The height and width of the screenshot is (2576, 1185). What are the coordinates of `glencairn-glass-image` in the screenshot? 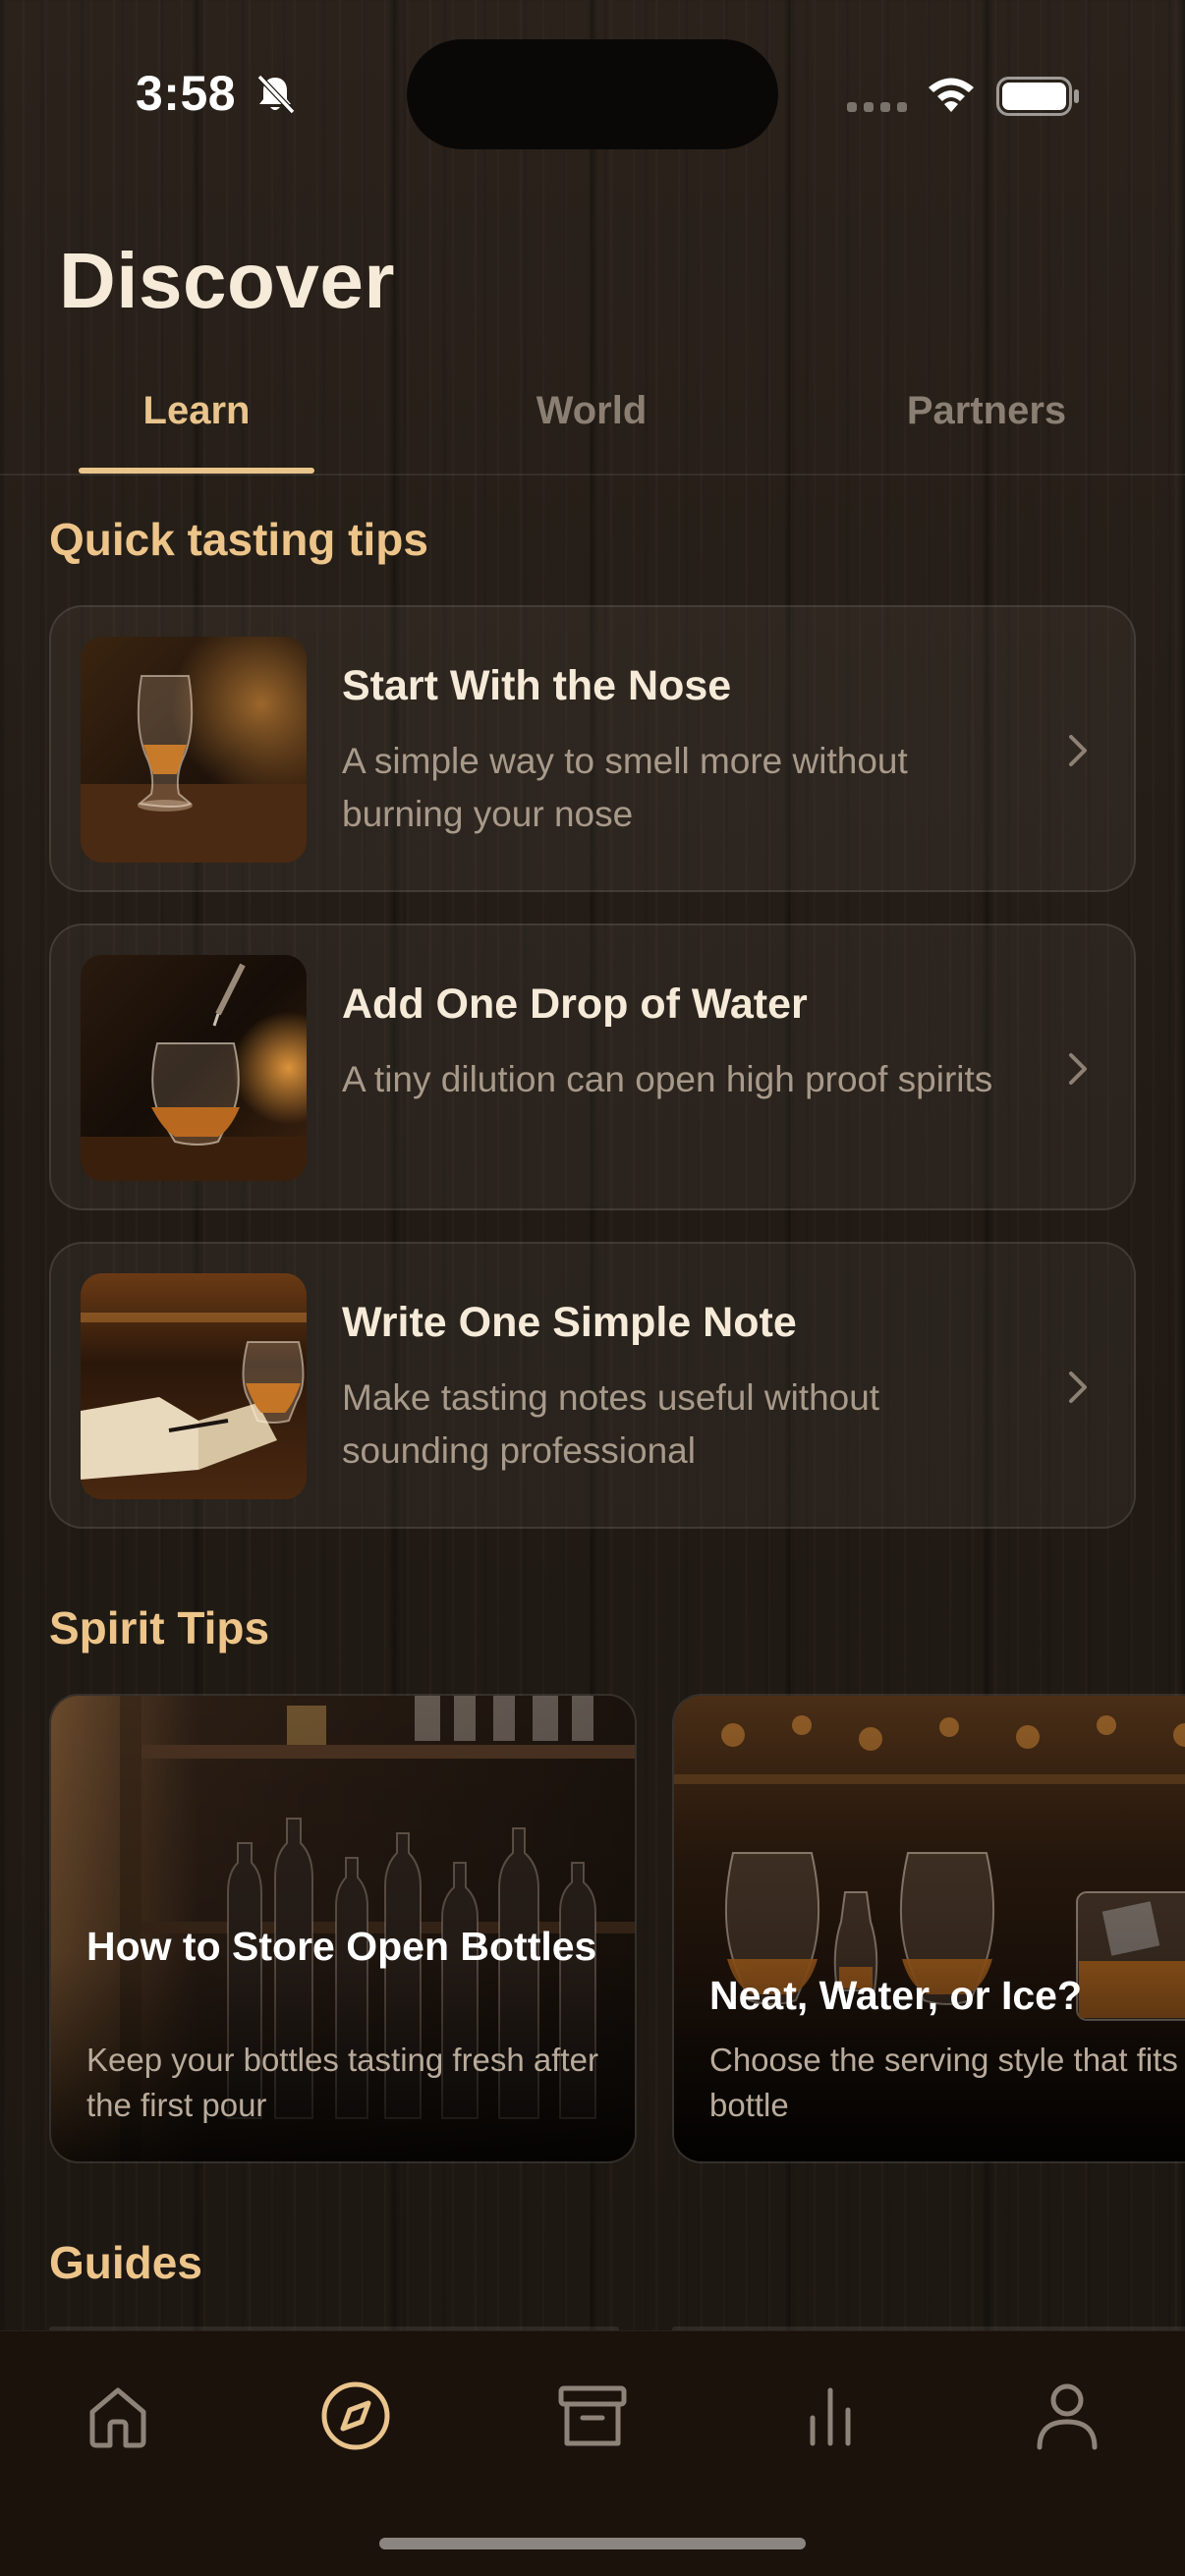 It's located at (194, 750).